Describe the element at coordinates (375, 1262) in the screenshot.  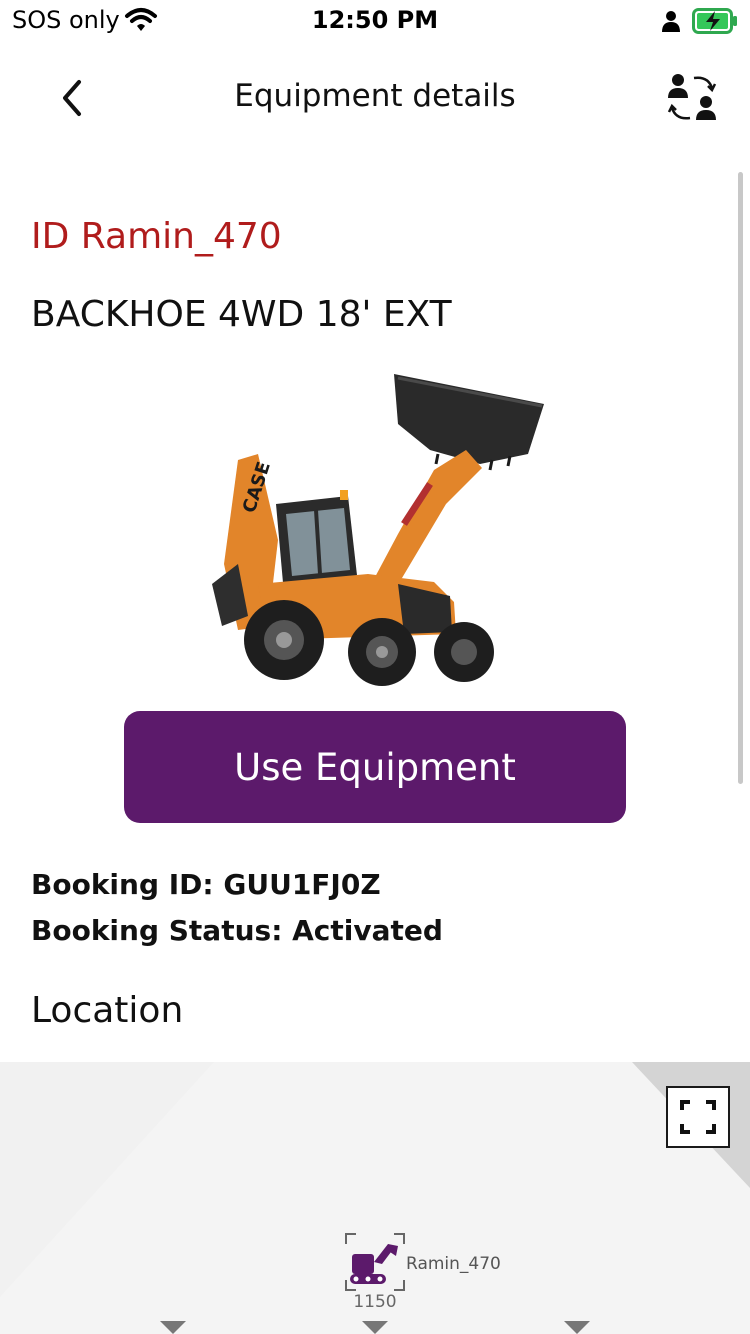
I see `equipment-marker-icon` at that location.